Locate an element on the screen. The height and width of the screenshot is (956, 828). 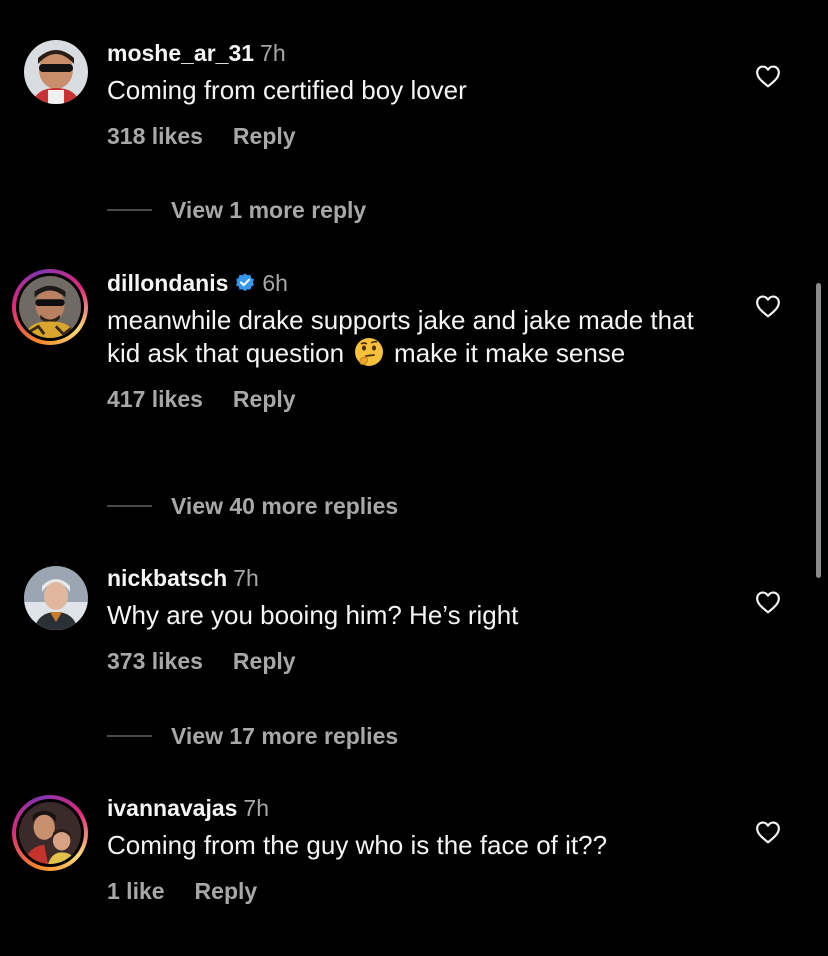
view-more-replies-label: View 17 more replies is located at coordinates (284, 736).